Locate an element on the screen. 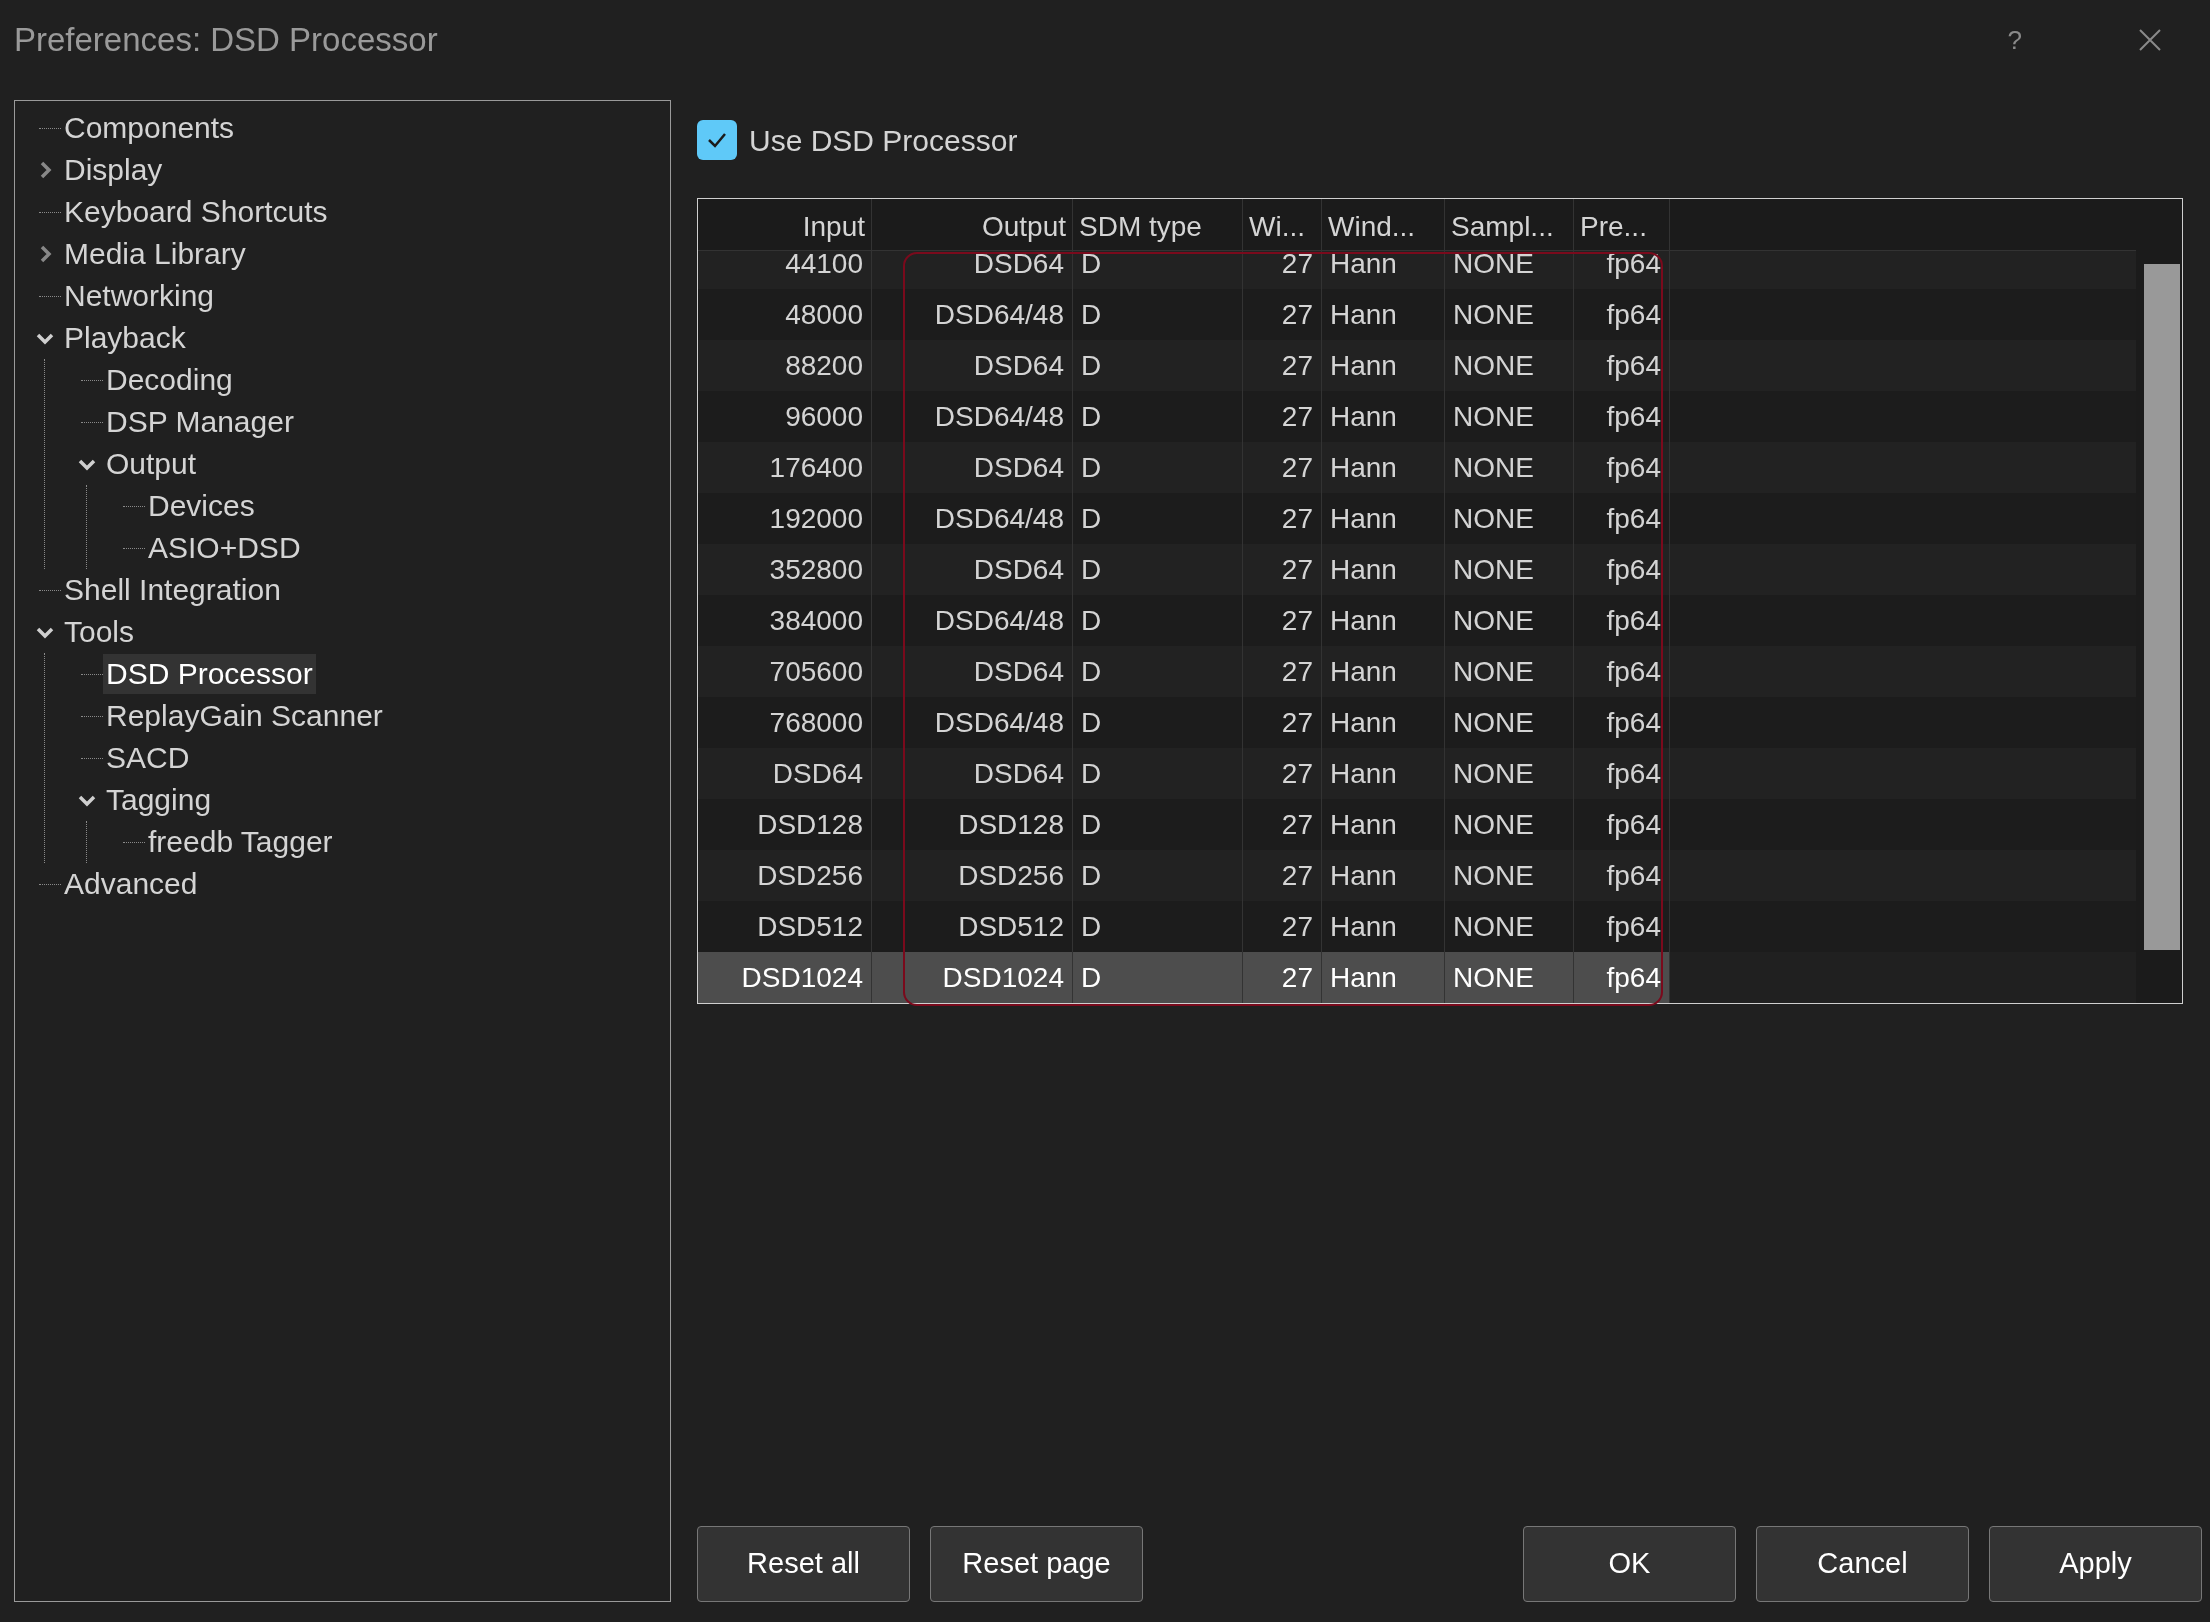 The width and height of the screenshot is (2210, 1622). checkbox-label: Use DSD Processor is located at coordinates (883, 140).